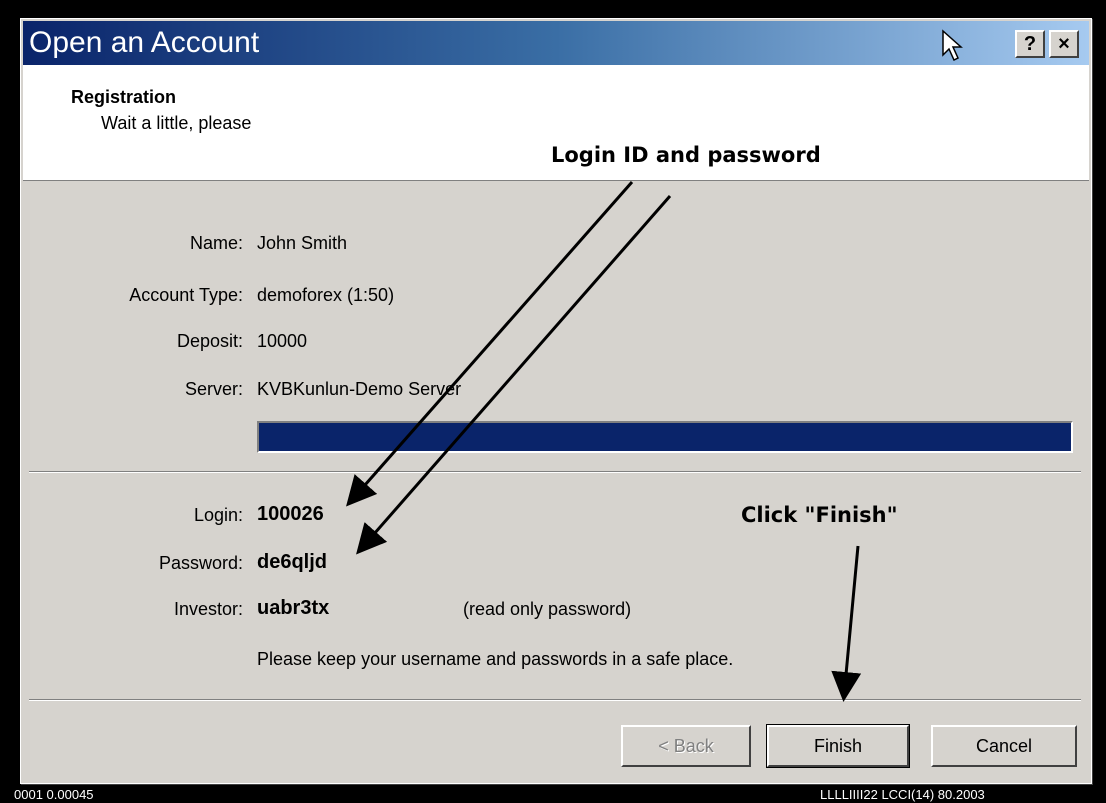  I want to click on cancel-button: Cancel, so click(1004, 746).